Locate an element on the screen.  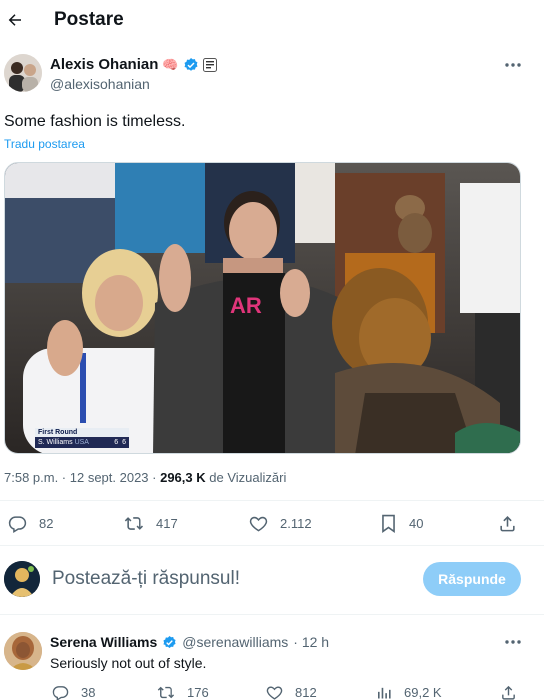
reply-composer-input: Postează-ți răspunsul! is located at coordinates (146, 579).